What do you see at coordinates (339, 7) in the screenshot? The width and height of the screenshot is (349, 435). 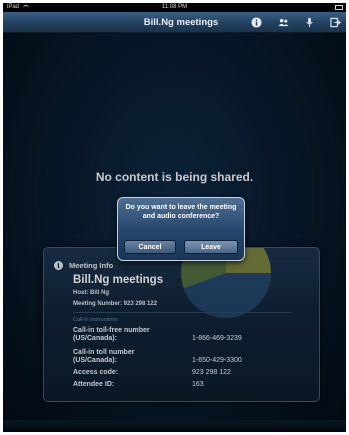 I see `battery-icon` at bounding box center [339, 7].